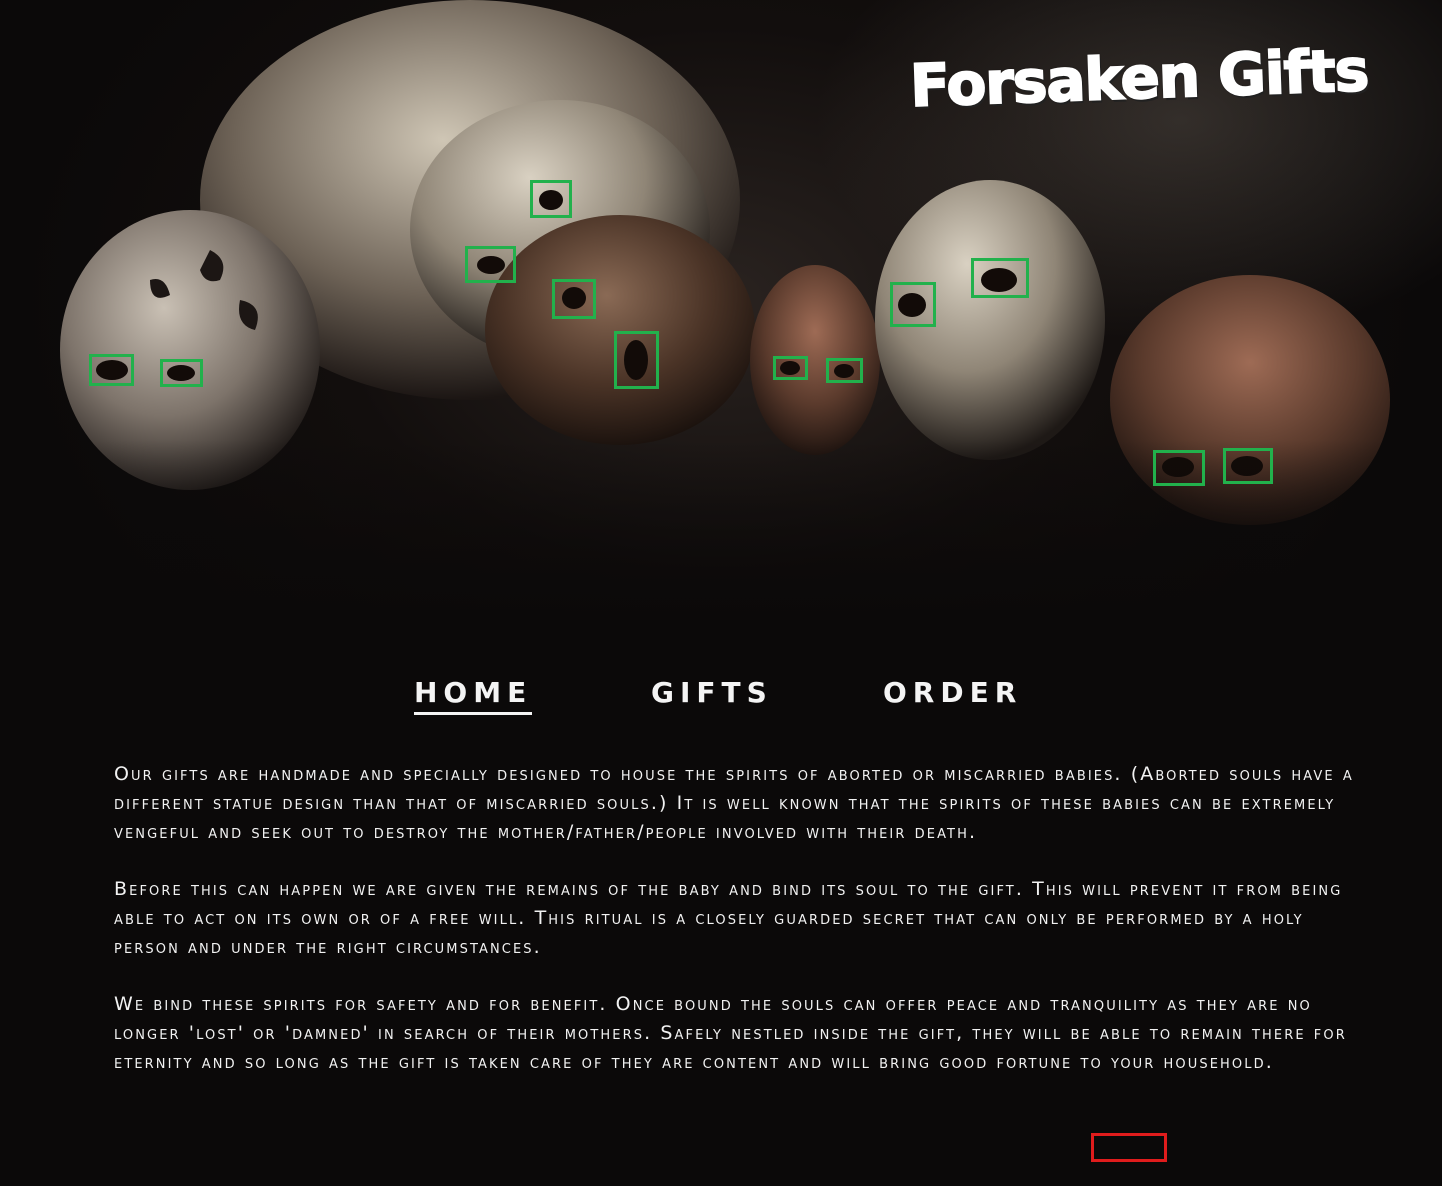  I want to click on main-nav: HOME GIFTS ORDER, so click(721, 696).